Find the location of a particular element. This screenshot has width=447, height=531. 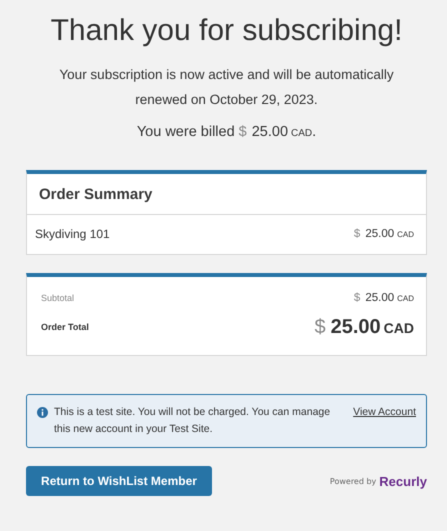

notice-text: This is a test site. You will not be charged. You can manage this new account in your Test Site. is located at coordinates (193, 421).